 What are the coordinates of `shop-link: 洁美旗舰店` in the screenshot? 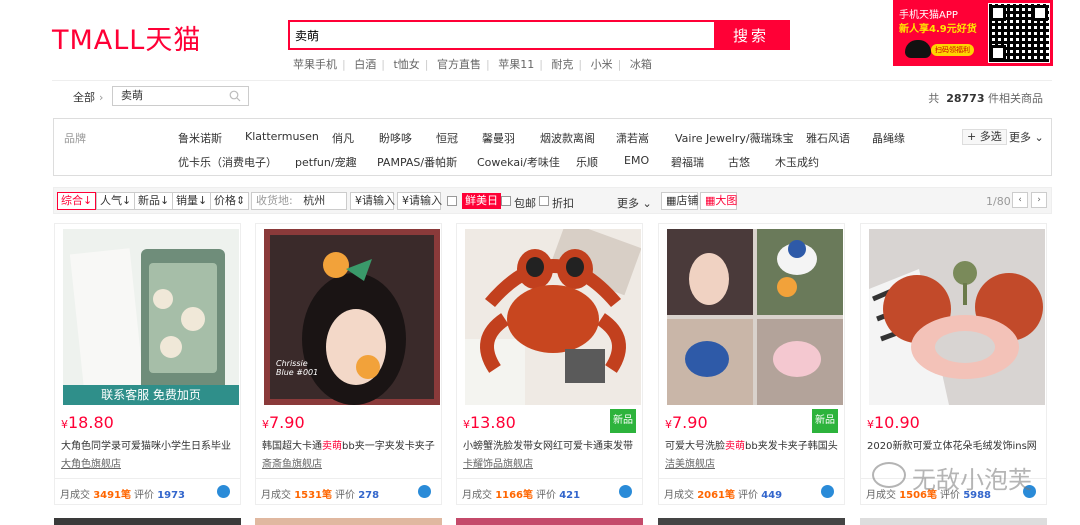 It's located at (690, 462).